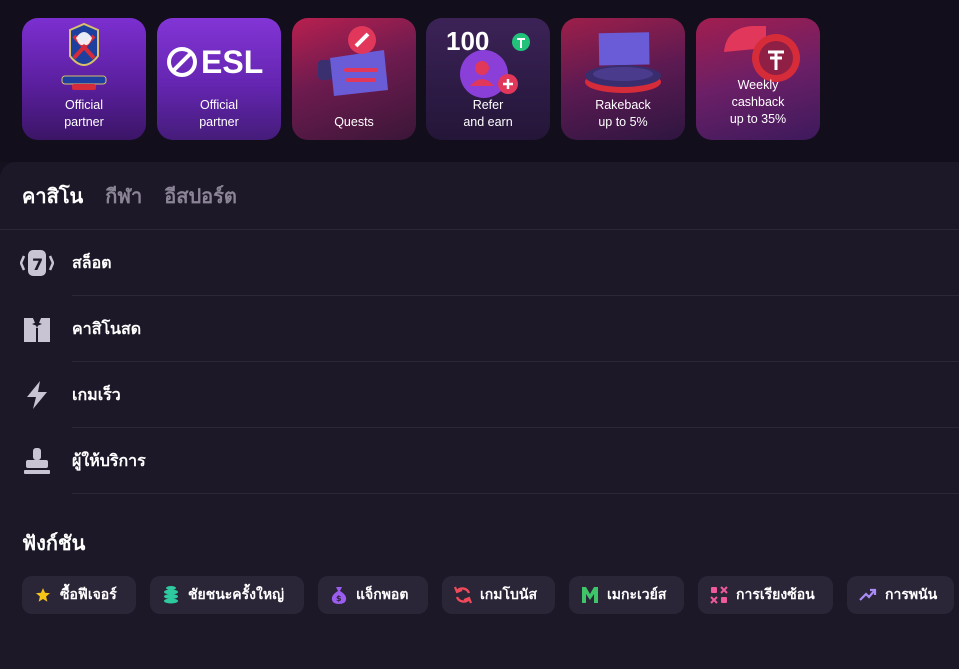  Describe the element at coordinates (758, 119) in the screenshot. I see `promo-line3: up to 35%` at that location.